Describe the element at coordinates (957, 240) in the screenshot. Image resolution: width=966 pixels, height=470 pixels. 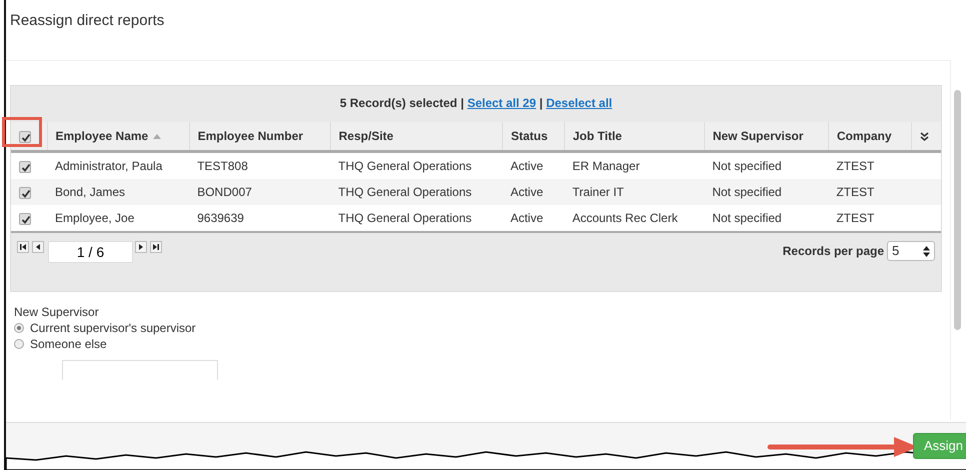
I see `scrollbar` at that location.